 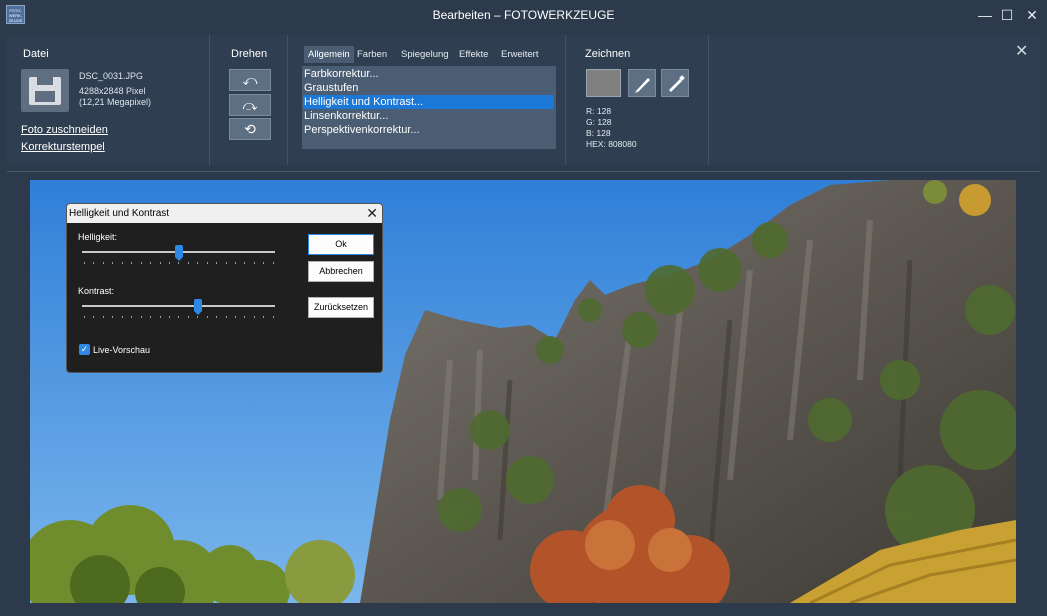 What do you see at coordinates (36, 54) in the screenshot?
I see `file-group-title: Datei` at bounding box center [36, 54].